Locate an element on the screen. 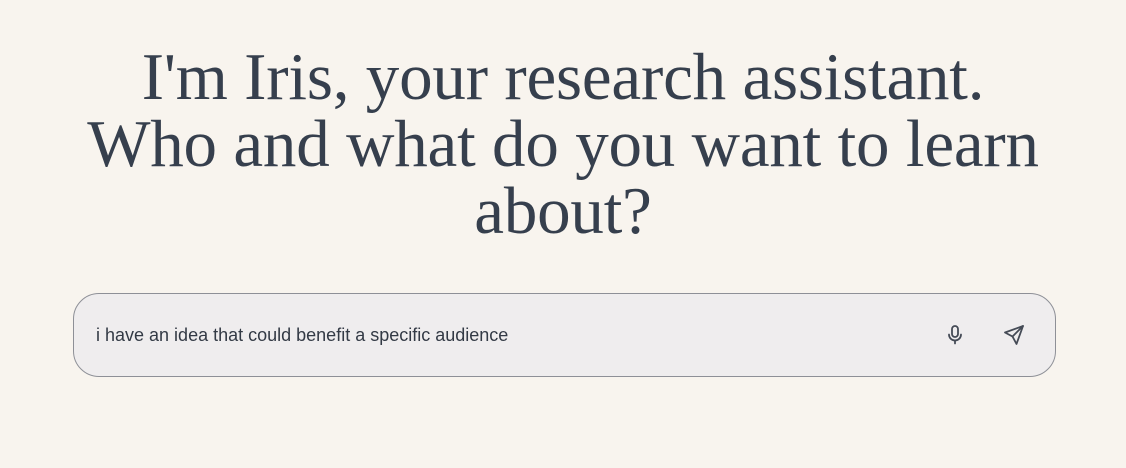 This screenshot has width=1126, height=468. send-icon is located at coordinates (1014, 335).